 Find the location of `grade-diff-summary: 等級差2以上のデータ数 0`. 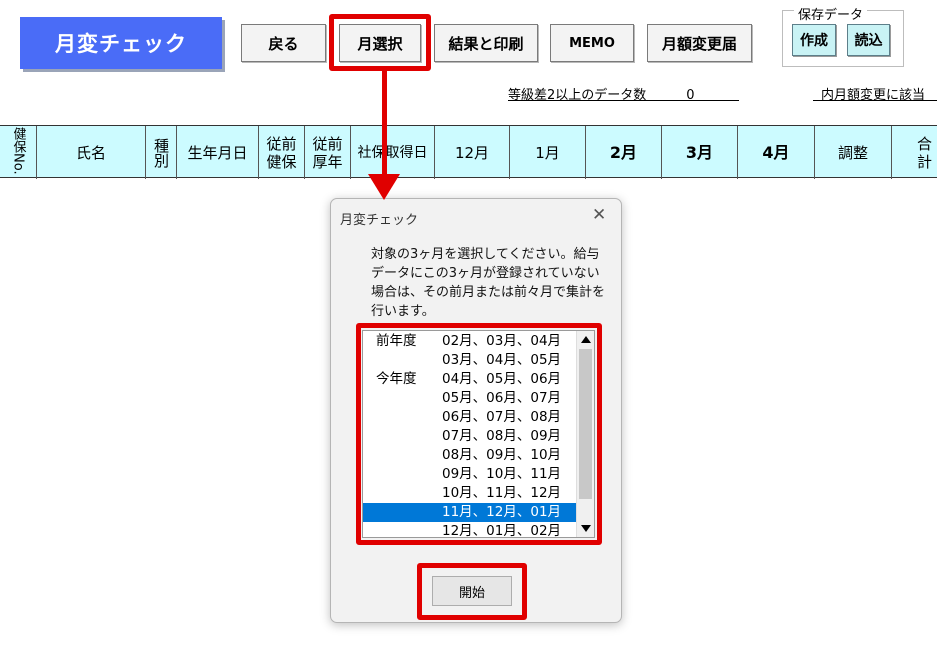

grade-diff-summary: 等級差2以上のデータ数 0 is located at coordinates (623, 92).